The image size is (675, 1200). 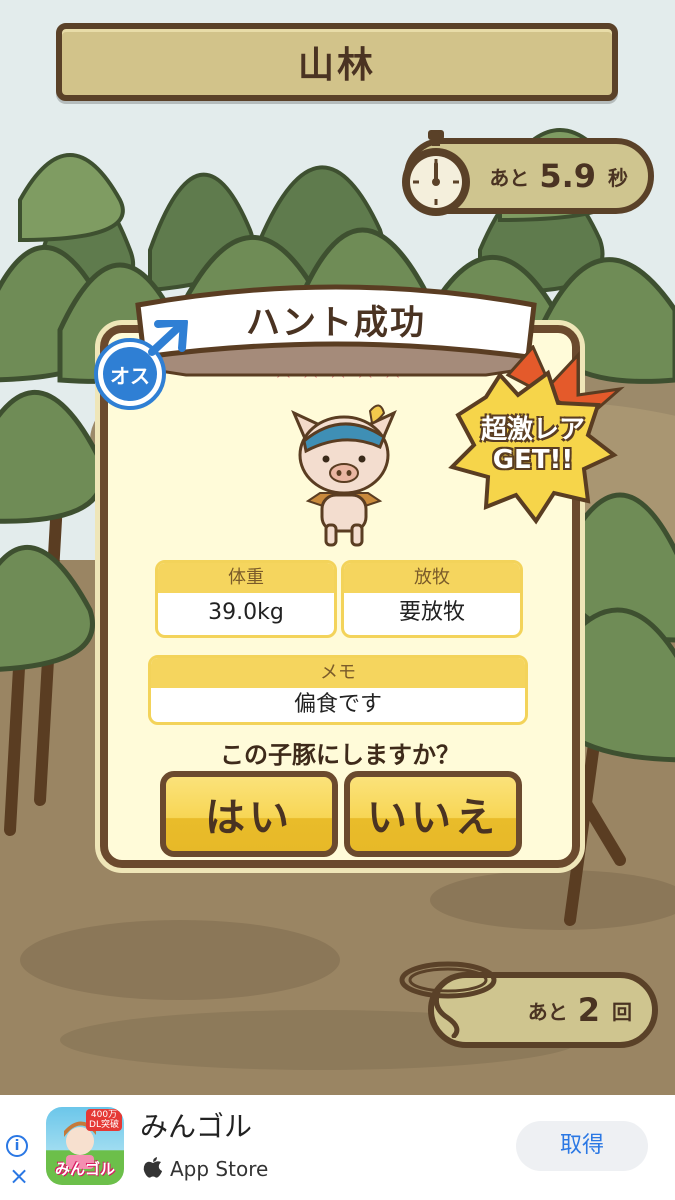 I want to click on weight-label: 体重, so click(x=246, y=578).